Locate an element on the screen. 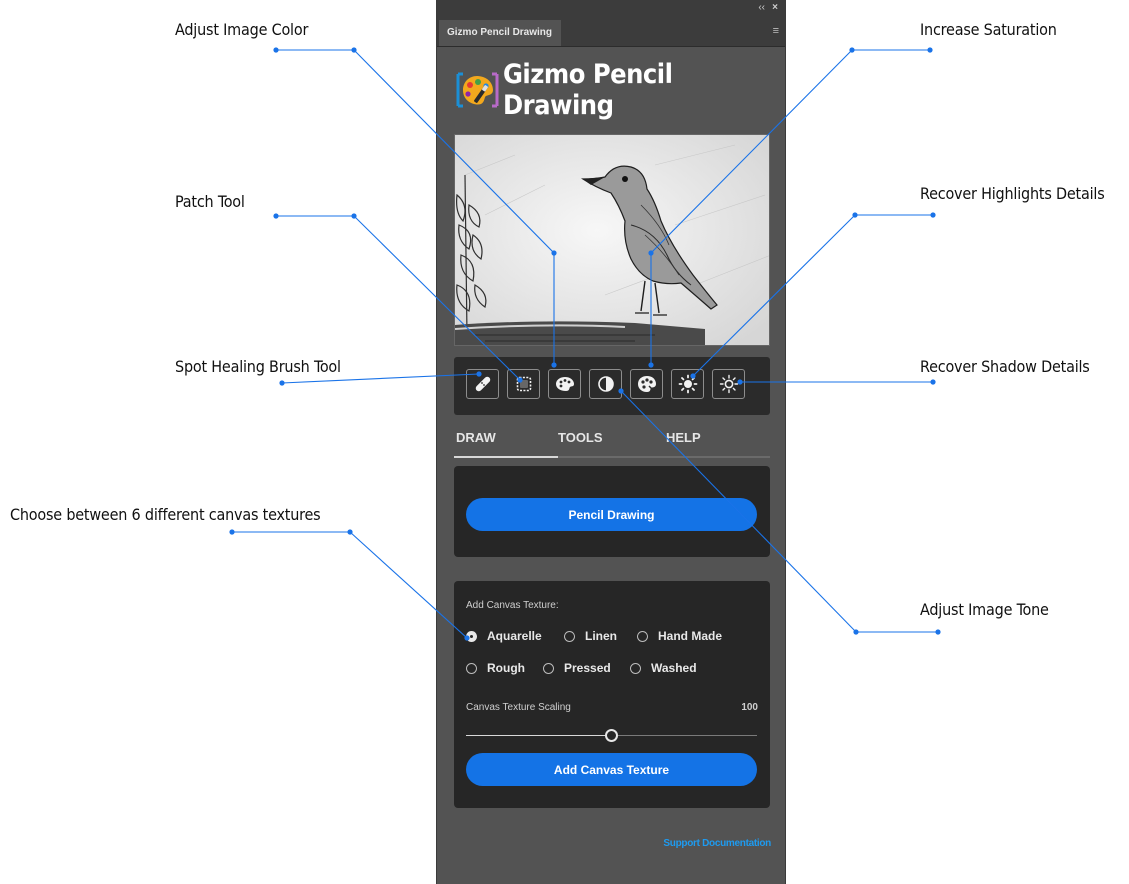 This screenshot has height=884, width=1129. main-tabs: DRAW TOOLS HELP is located at coordinates (612, 444).